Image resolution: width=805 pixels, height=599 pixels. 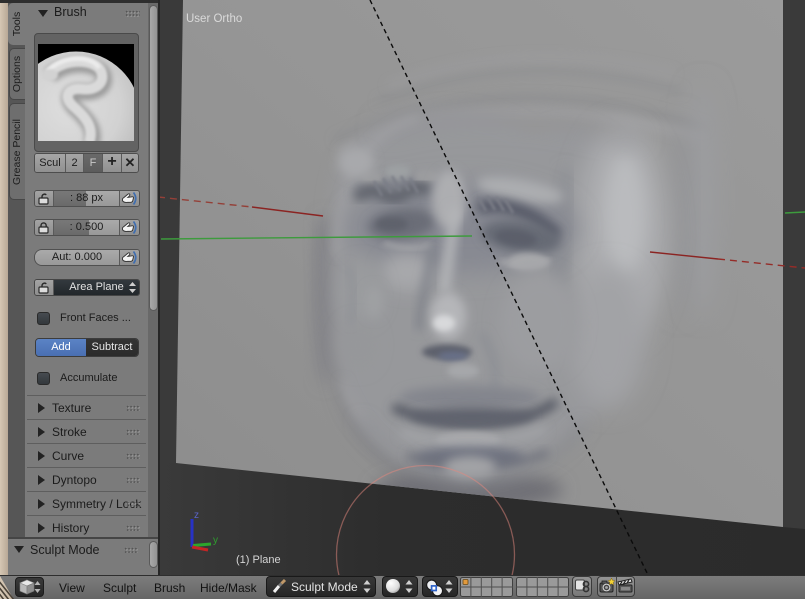 I want to click on svg-text: User Ortho, so click(x=214, y=19).